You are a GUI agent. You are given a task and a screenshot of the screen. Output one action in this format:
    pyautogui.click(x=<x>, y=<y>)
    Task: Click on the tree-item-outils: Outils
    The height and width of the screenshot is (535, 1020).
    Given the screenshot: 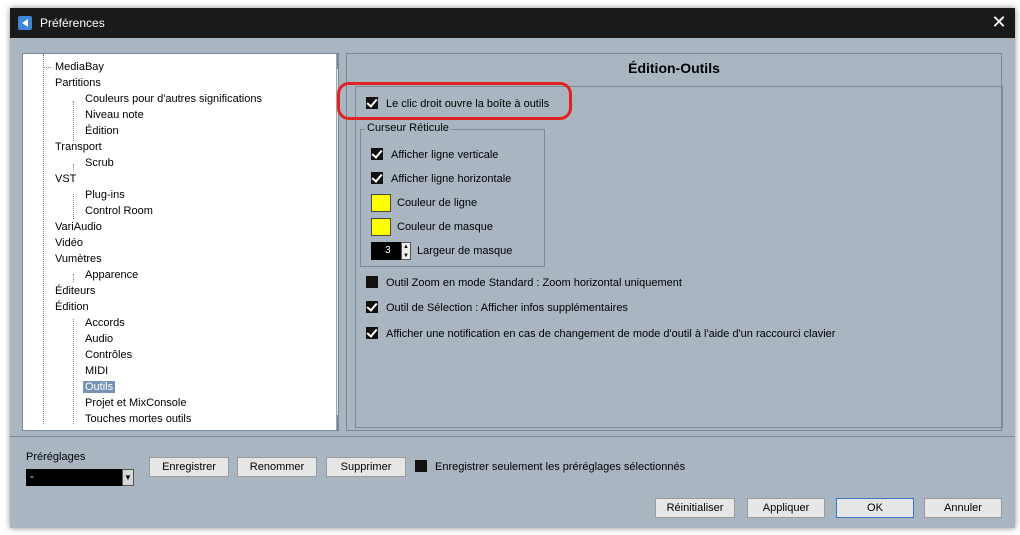 What is the action you would take?
    pyautogui.click(x=95, y=387)
    